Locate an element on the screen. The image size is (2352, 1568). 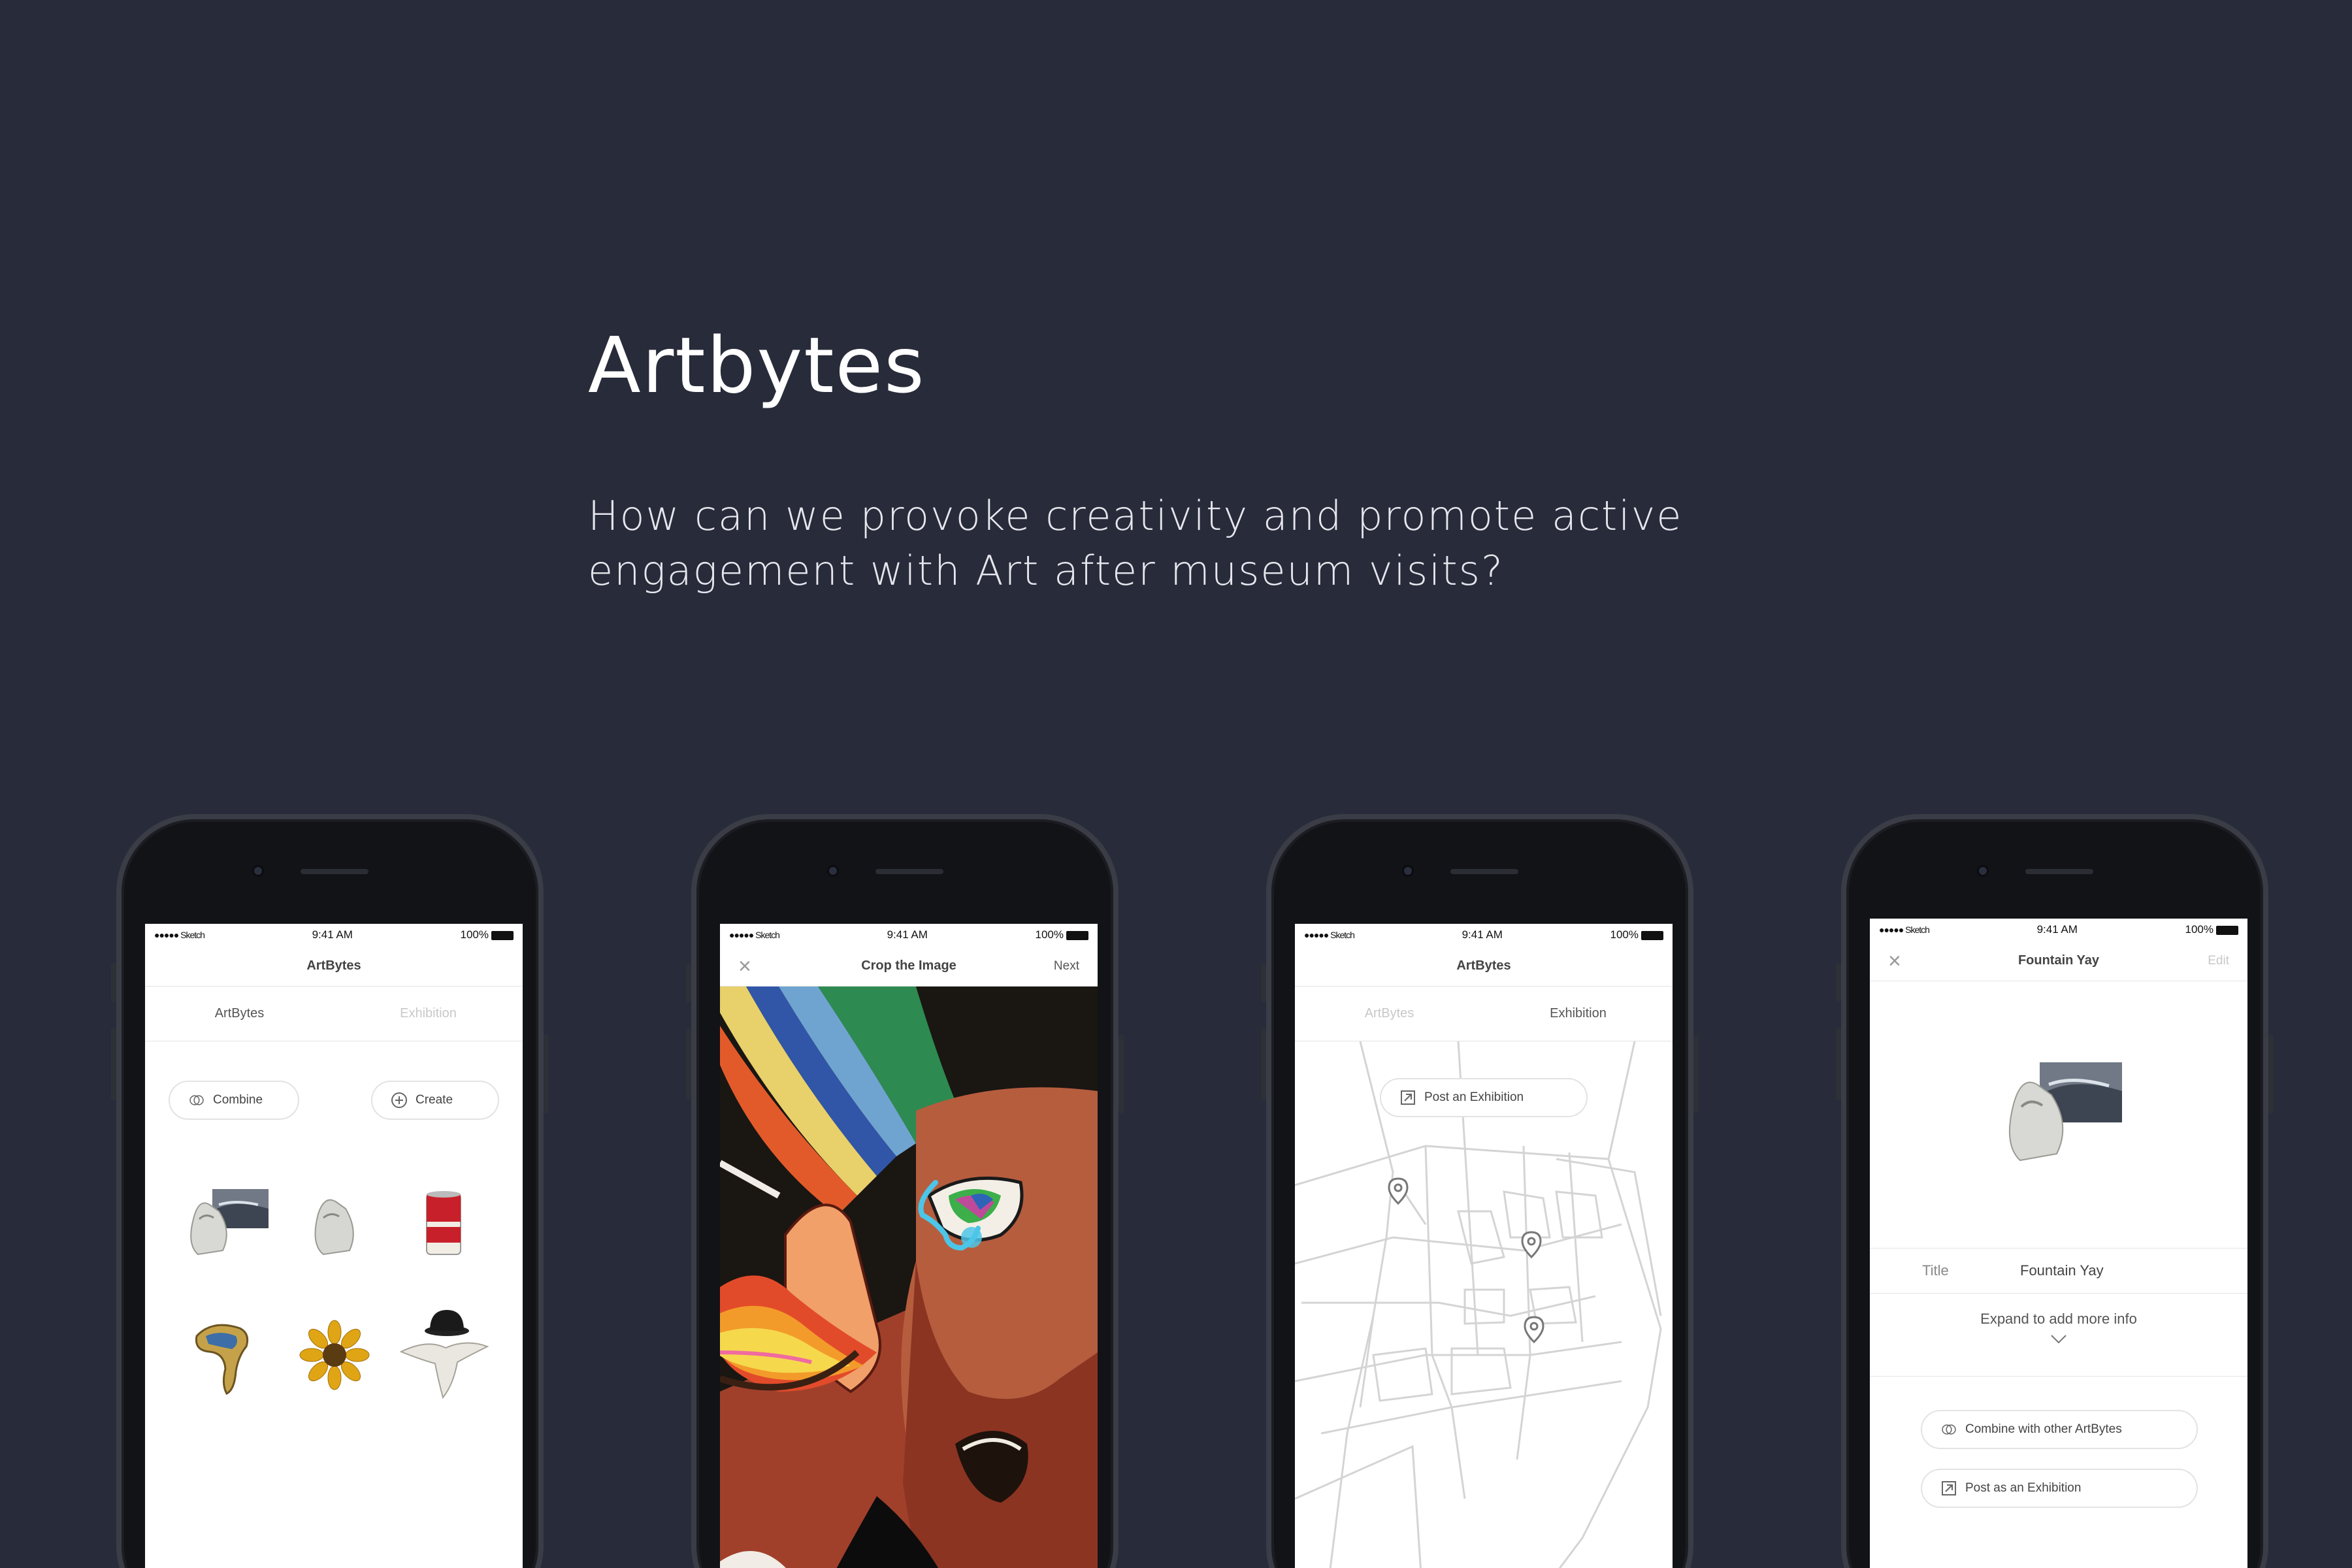
post-as-exhibition-label: Post as an Exhibition is located at coordinates (2023, 1488).